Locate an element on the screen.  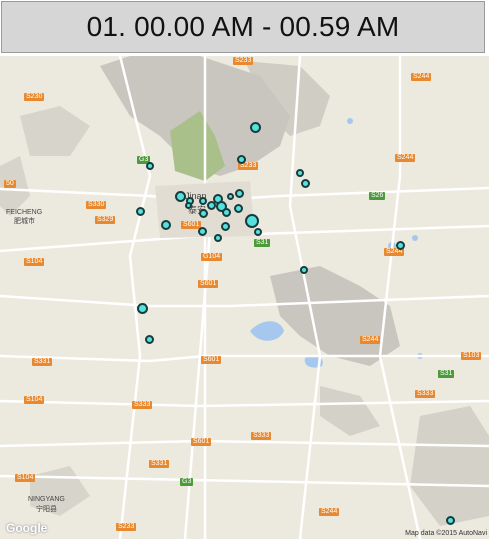
road-shield: 50 is located at coordinates (10, 184).